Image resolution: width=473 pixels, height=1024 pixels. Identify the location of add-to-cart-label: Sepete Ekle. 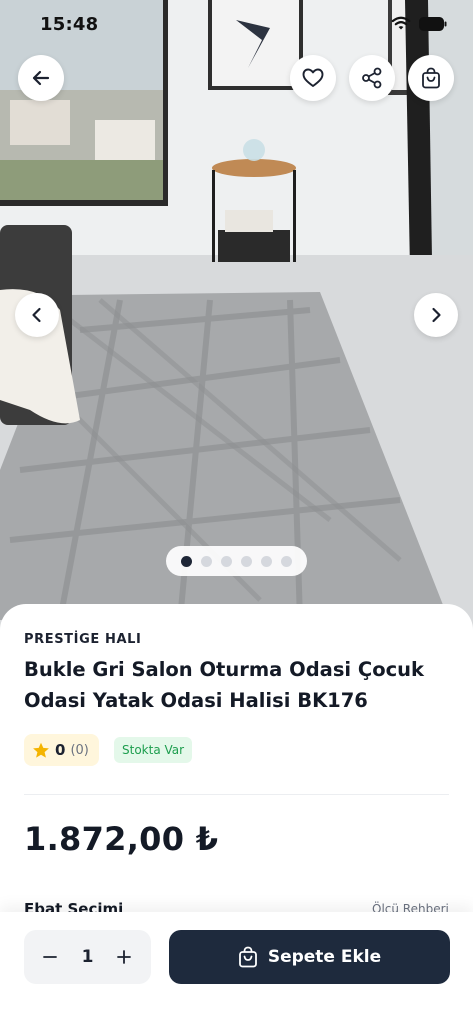
(324, 957).